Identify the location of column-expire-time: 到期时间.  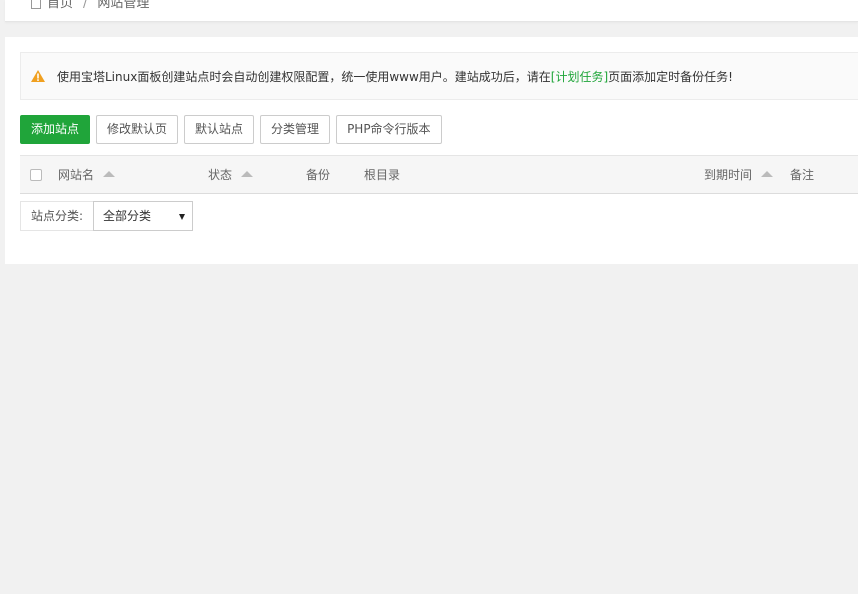
(739, 175).